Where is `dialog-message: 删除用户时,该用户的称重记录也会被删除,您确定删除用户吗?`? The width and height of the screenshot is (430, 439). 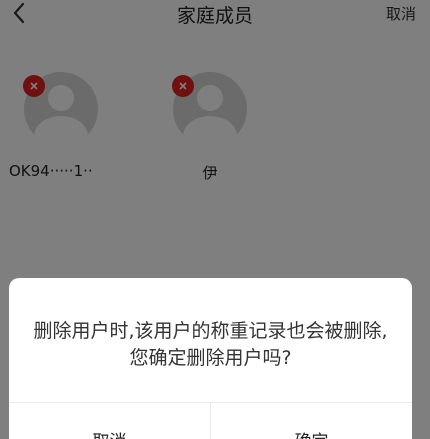 dialog-message: 删除用户时,该用户的称重记录也会被删除,您确定删除用户吗? is located at coordinates (210, 344).